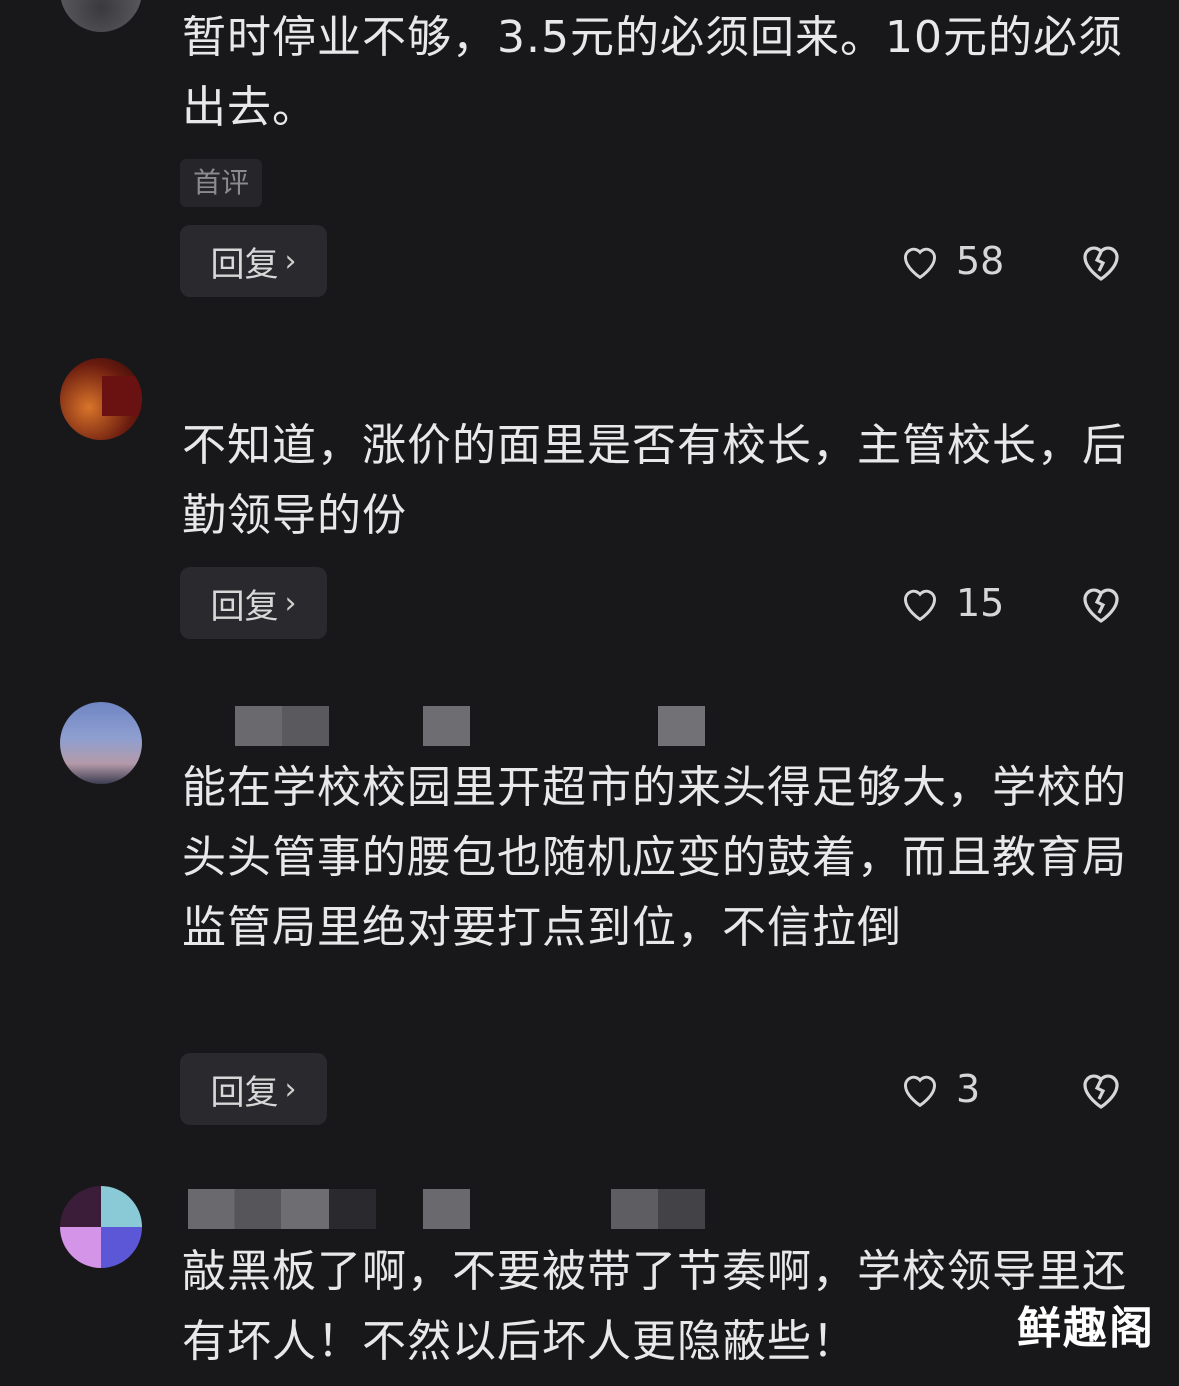 The height and width of the screenshot is (1386, 1179). What do you see at coordinates (980, 603) in the screenshot?
I see `like-count: 15` at bounding box center [980, 603].